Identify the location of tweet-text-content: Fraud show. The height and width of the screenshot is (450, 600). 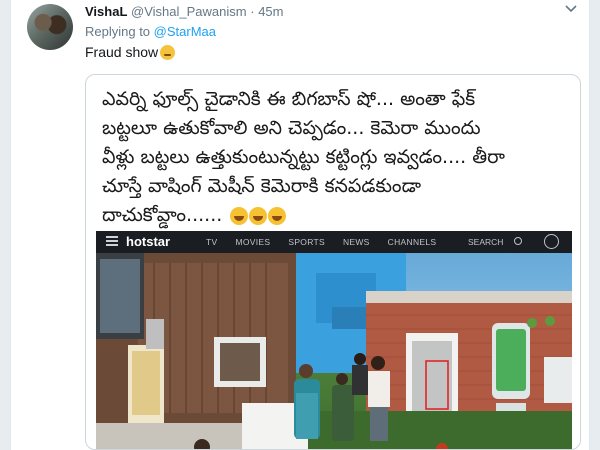
(122, 52).